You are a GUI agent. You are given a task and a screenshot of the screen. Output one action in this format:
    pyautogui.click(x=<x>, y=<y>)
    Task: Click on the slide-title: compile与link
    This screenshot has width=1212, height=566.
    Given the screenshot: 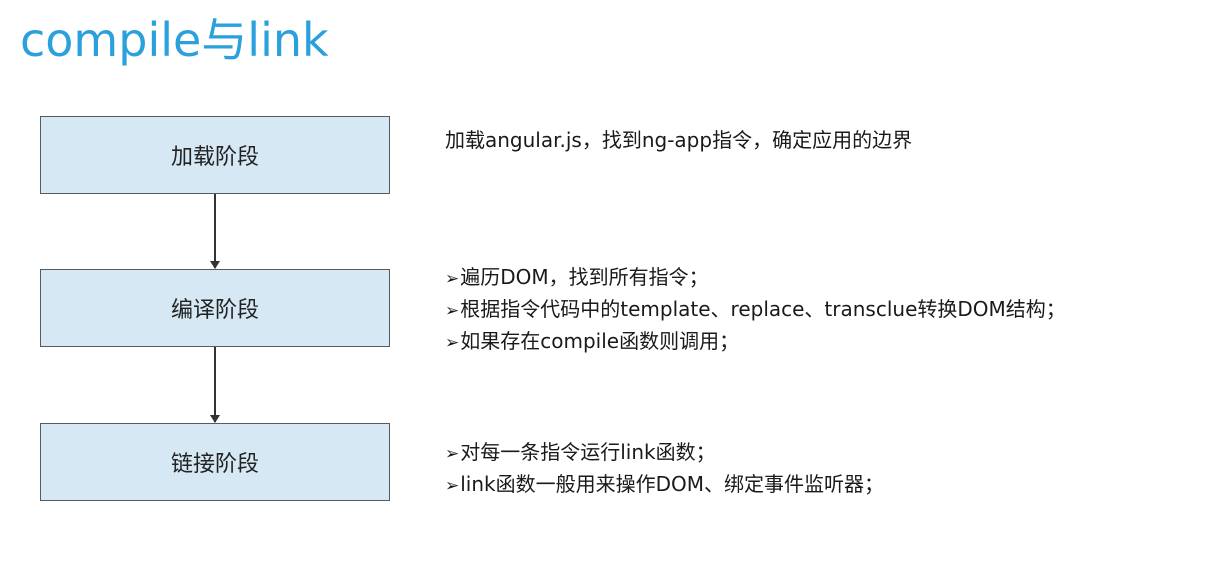 What is the action you would take?
    pyautogui.click(x=174, y=40)
    